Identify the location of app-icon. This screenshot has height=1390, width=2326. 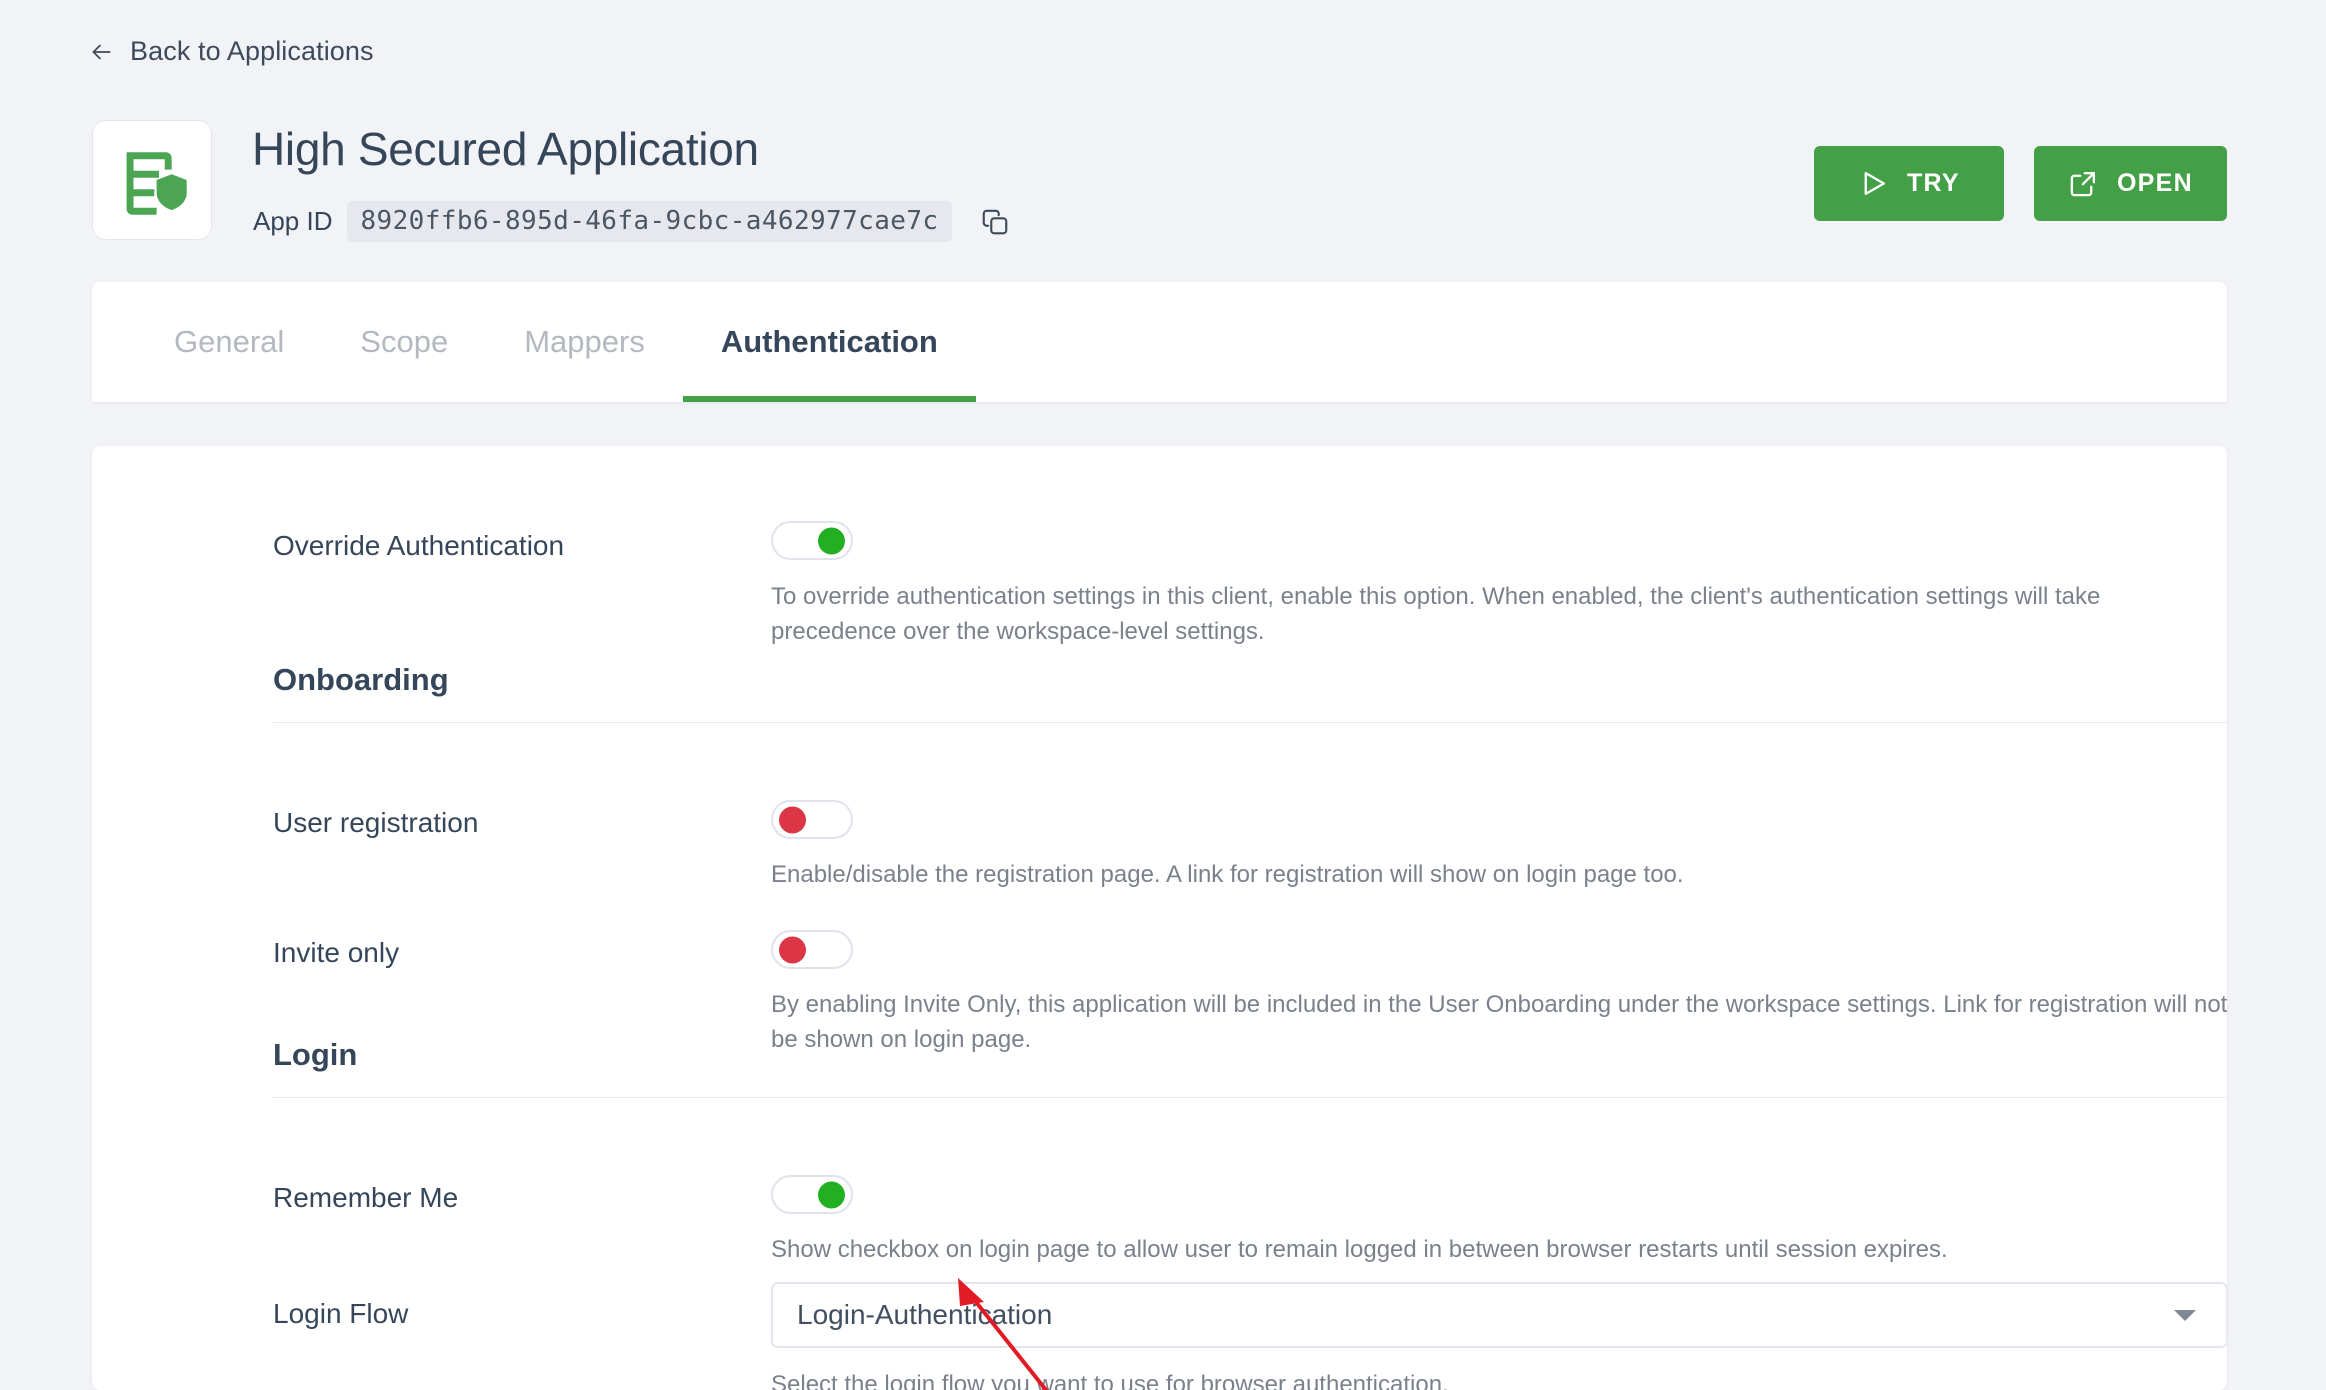
(152, 180).